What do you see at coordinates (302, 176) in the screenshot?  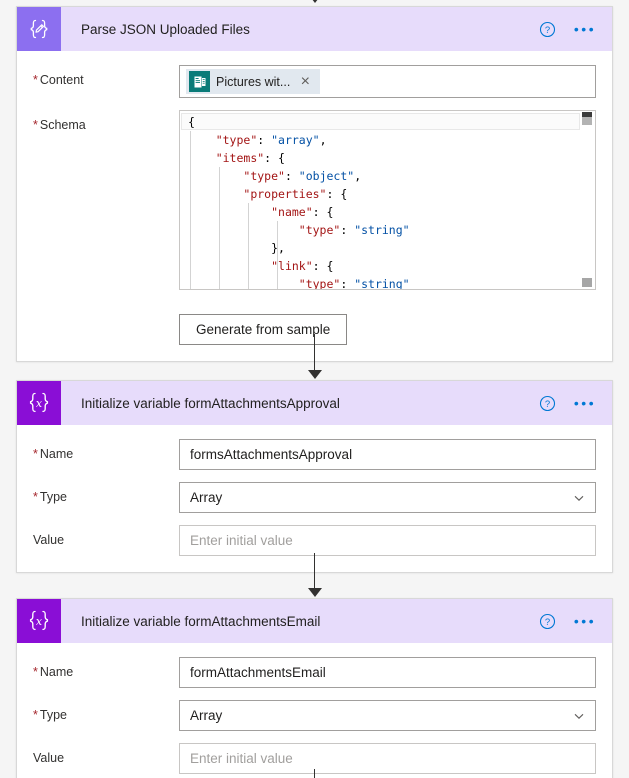 I see `code-line: "type": "object",` at bounding box center [302, 176].